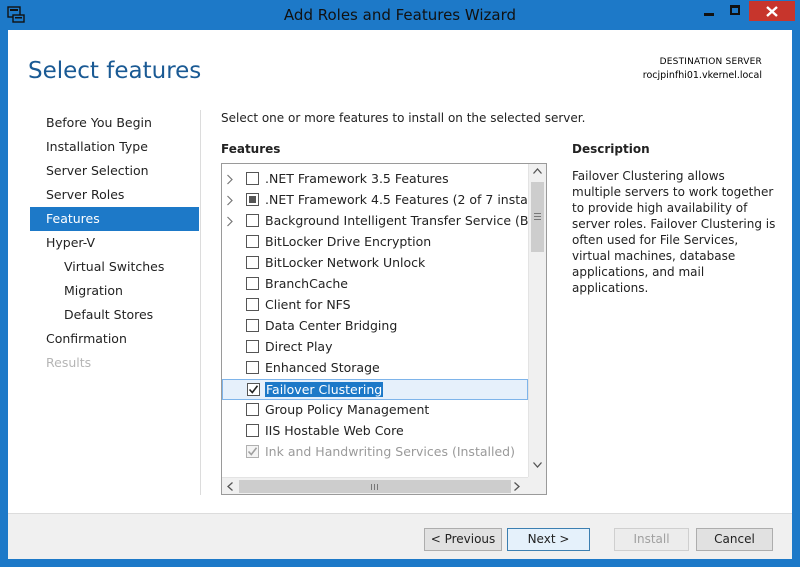 The width and height of the screenshot is (800, 567). Describe the element at coordinates (114, 267) in the screenshot. I see `nav-item-virtual-switches: Virtual Switches` at that location.